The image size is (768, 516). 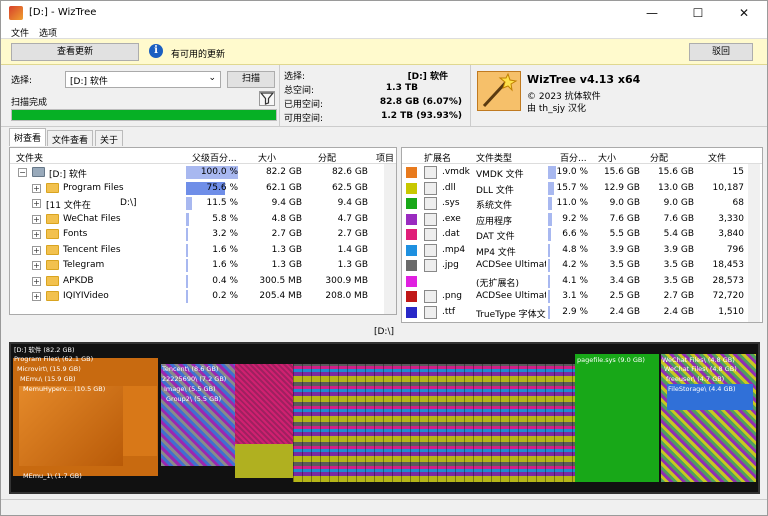 I want to click on menu-file: 文件, so click(x=20, y=32).